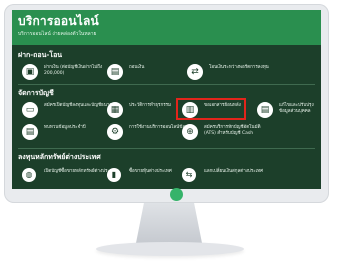  Describe the element at coordinates (239, 67) in the screenshot. I see `transfer-label: โอนเงินระหว่างพอร์ตการลงทุน` at that location.